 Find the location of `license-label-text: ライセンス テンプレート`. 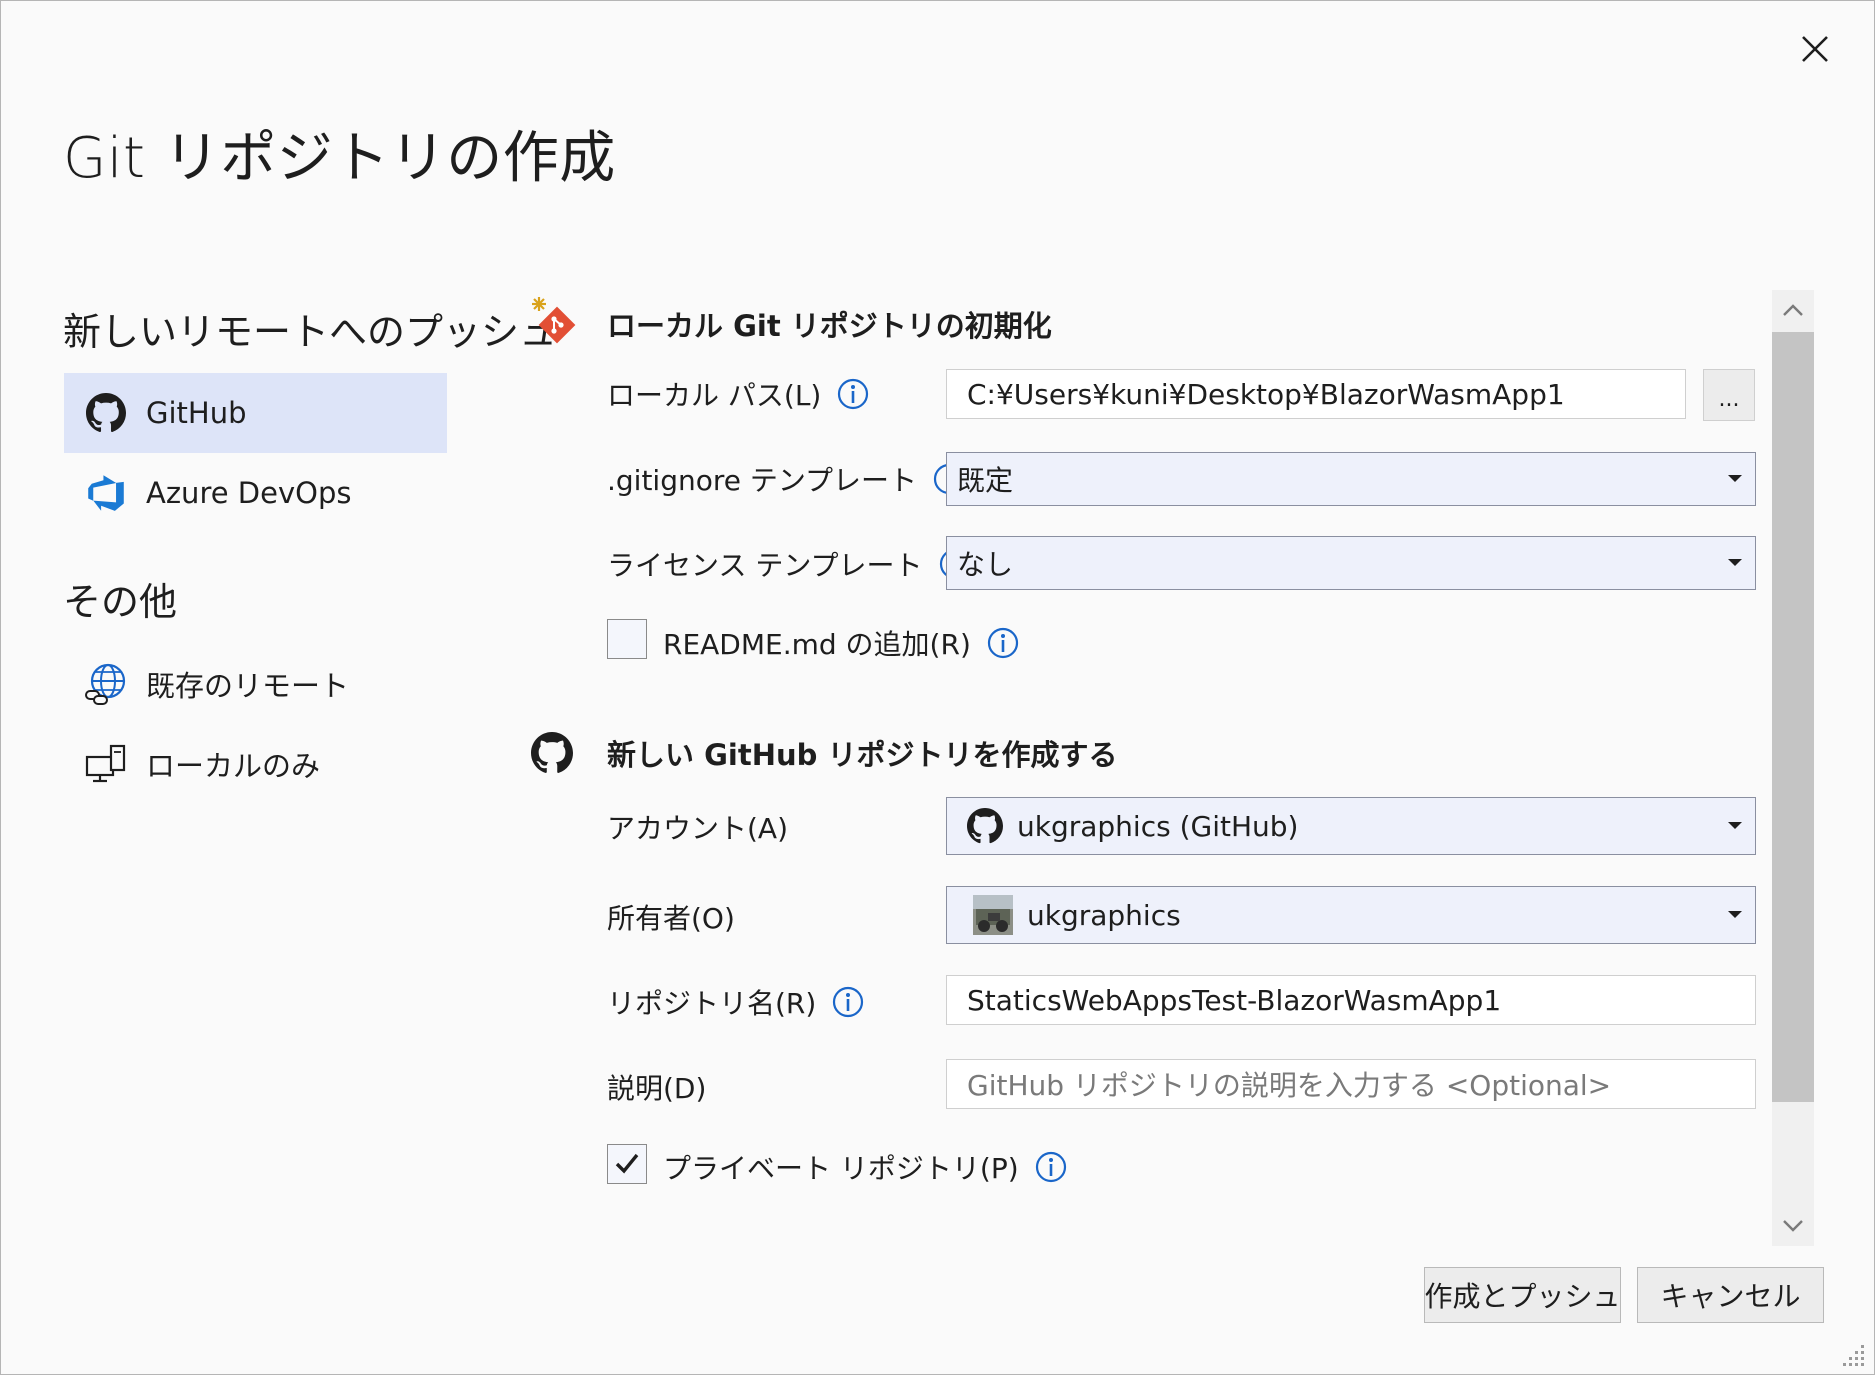

license-label-text: ライセンス テンプレート is located at coordinates (765, 565).